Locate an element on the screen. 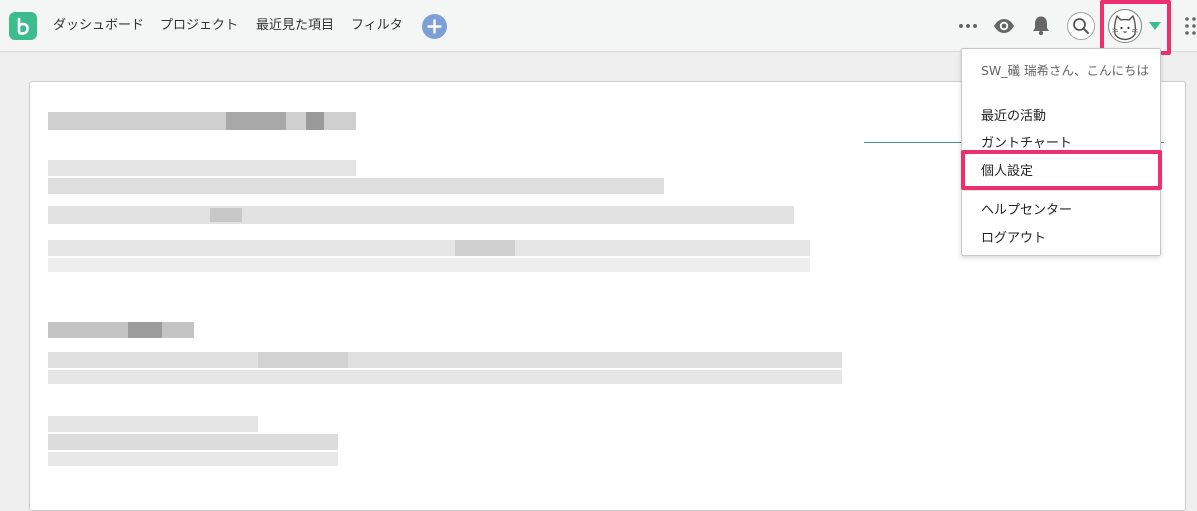 Image resolution: width=1197 pixels, height=511 pixels. nav-recently-viewed: 最近見た項目 is located at coordinates (295, 25).